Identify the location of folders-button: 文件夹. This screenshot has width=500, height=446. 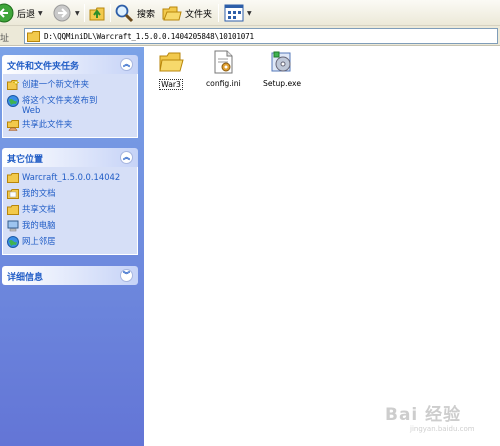
(187, 13).